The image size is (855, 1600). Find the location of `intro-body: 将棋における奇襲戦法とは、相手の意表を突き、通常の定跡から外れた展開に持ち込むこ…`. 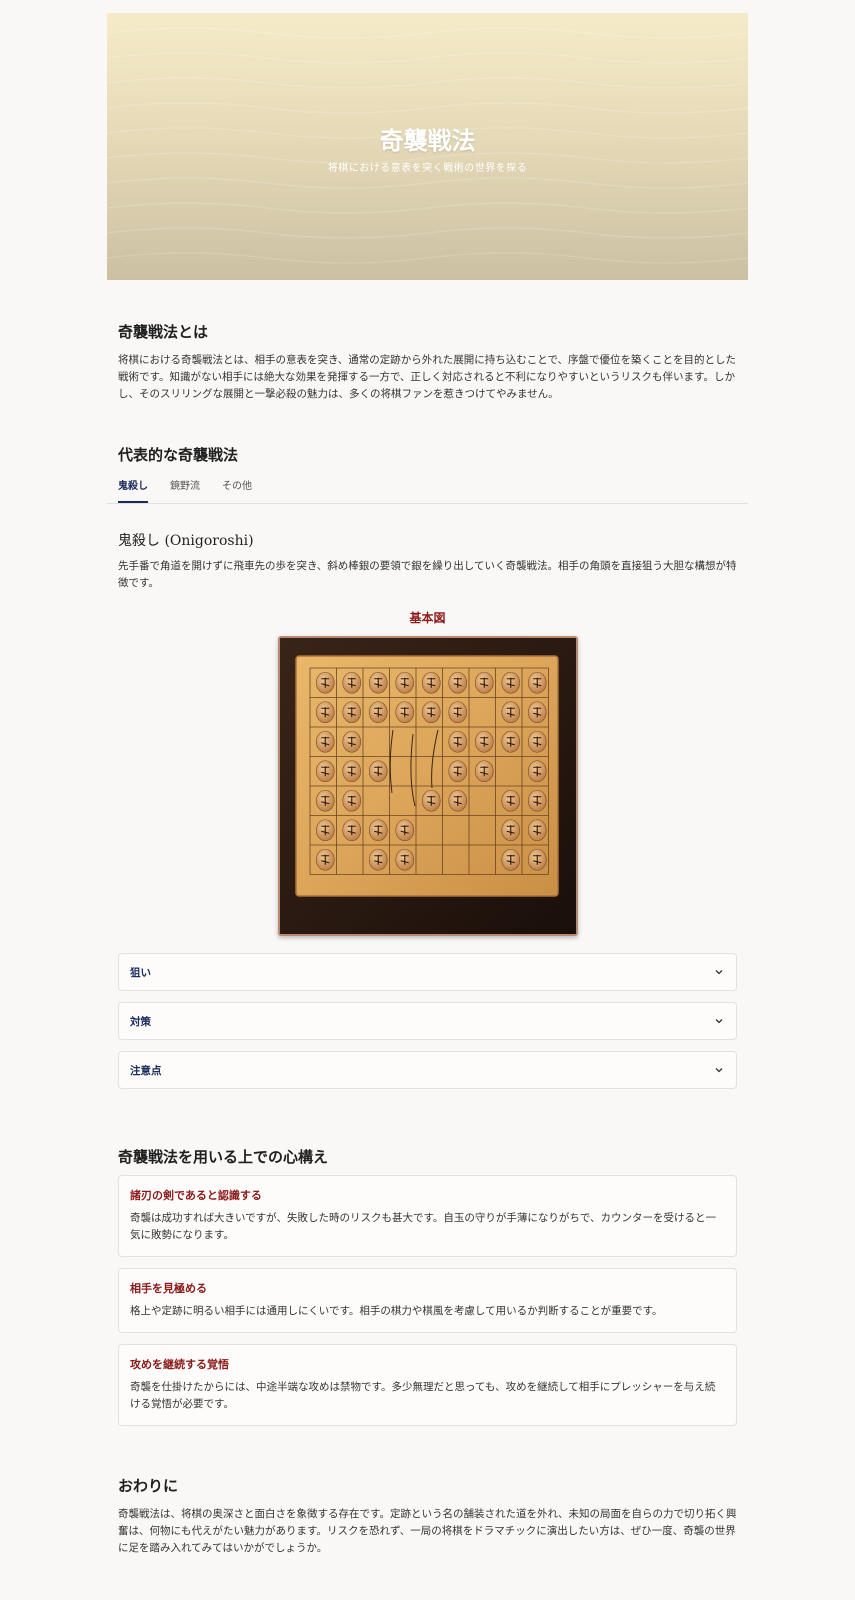

intro-body: 将棋における奇襲戦法とは、相手の意表を突き、通常の定跡から外れた展開に持ち込むこ… is located at coordinates (427, 377).